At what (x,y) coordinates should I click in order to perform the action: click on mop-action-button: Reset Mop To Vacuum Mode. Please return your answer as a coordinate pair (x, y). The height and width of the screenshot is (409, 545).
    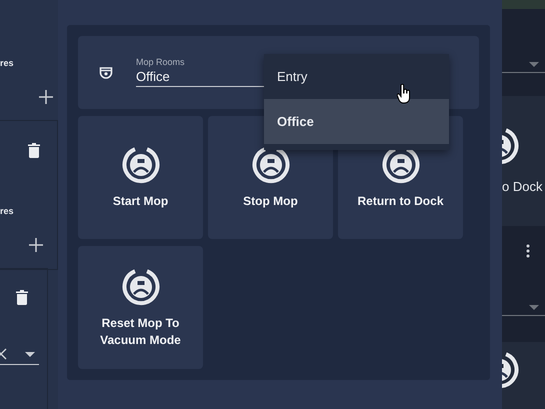
    Looking at the image, I should click on (140, 307).